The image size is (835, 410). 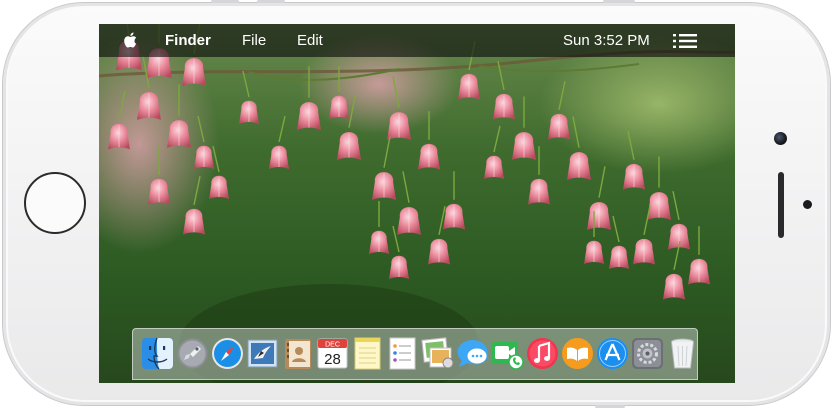 What do you see at coordinates (612, 353) in the screenshot?
I see `app-store-icon` at bounding box center [612, 353].